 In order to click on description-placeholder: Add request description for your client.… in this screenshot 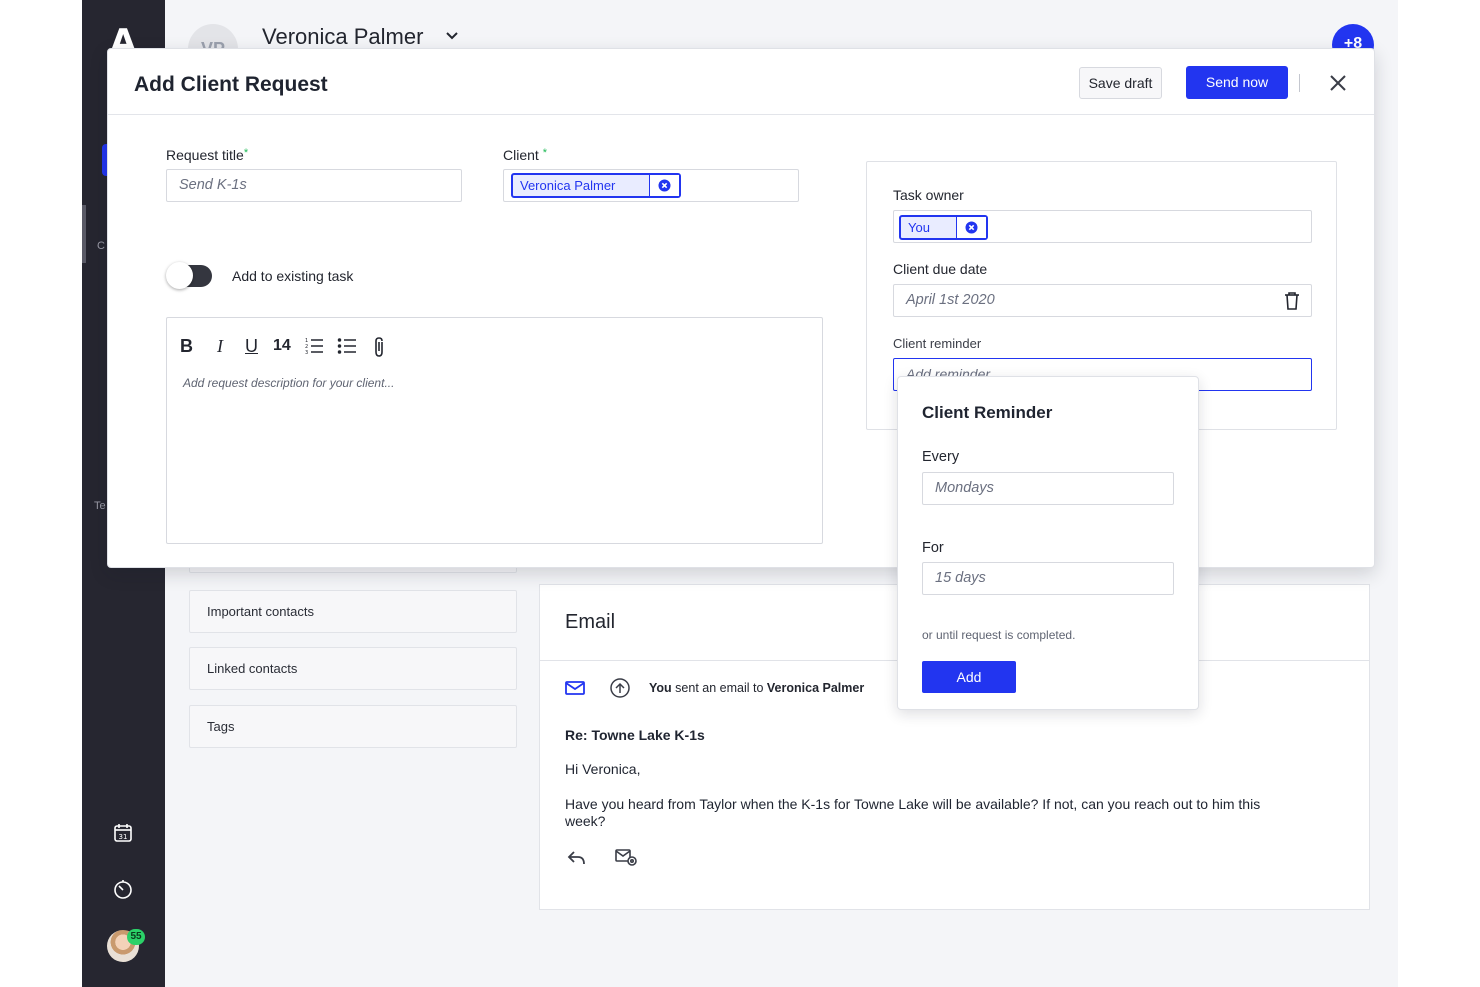, I will do `click(289, 383)`.